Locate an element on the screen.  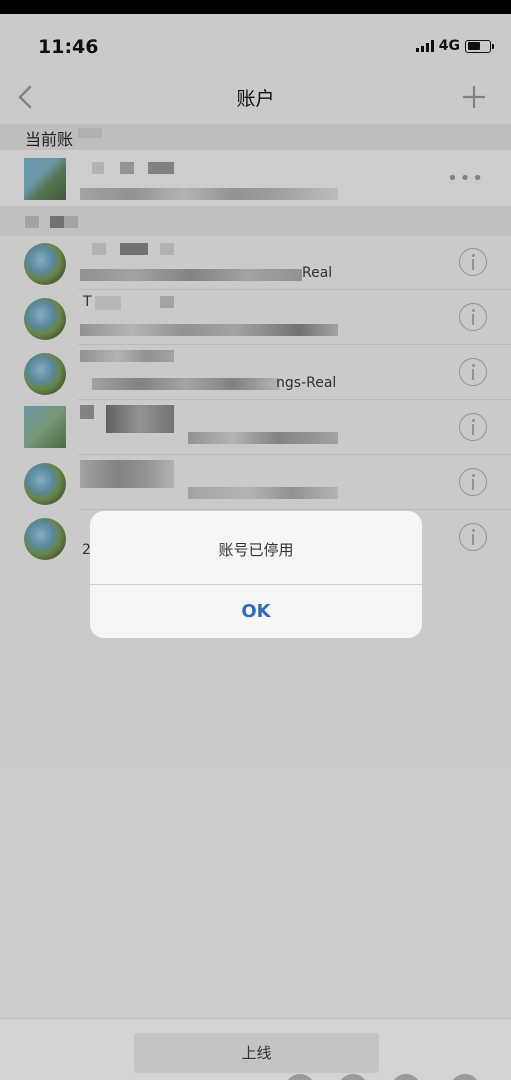
online-button: 上线 is located at coordinates (256, 1053).